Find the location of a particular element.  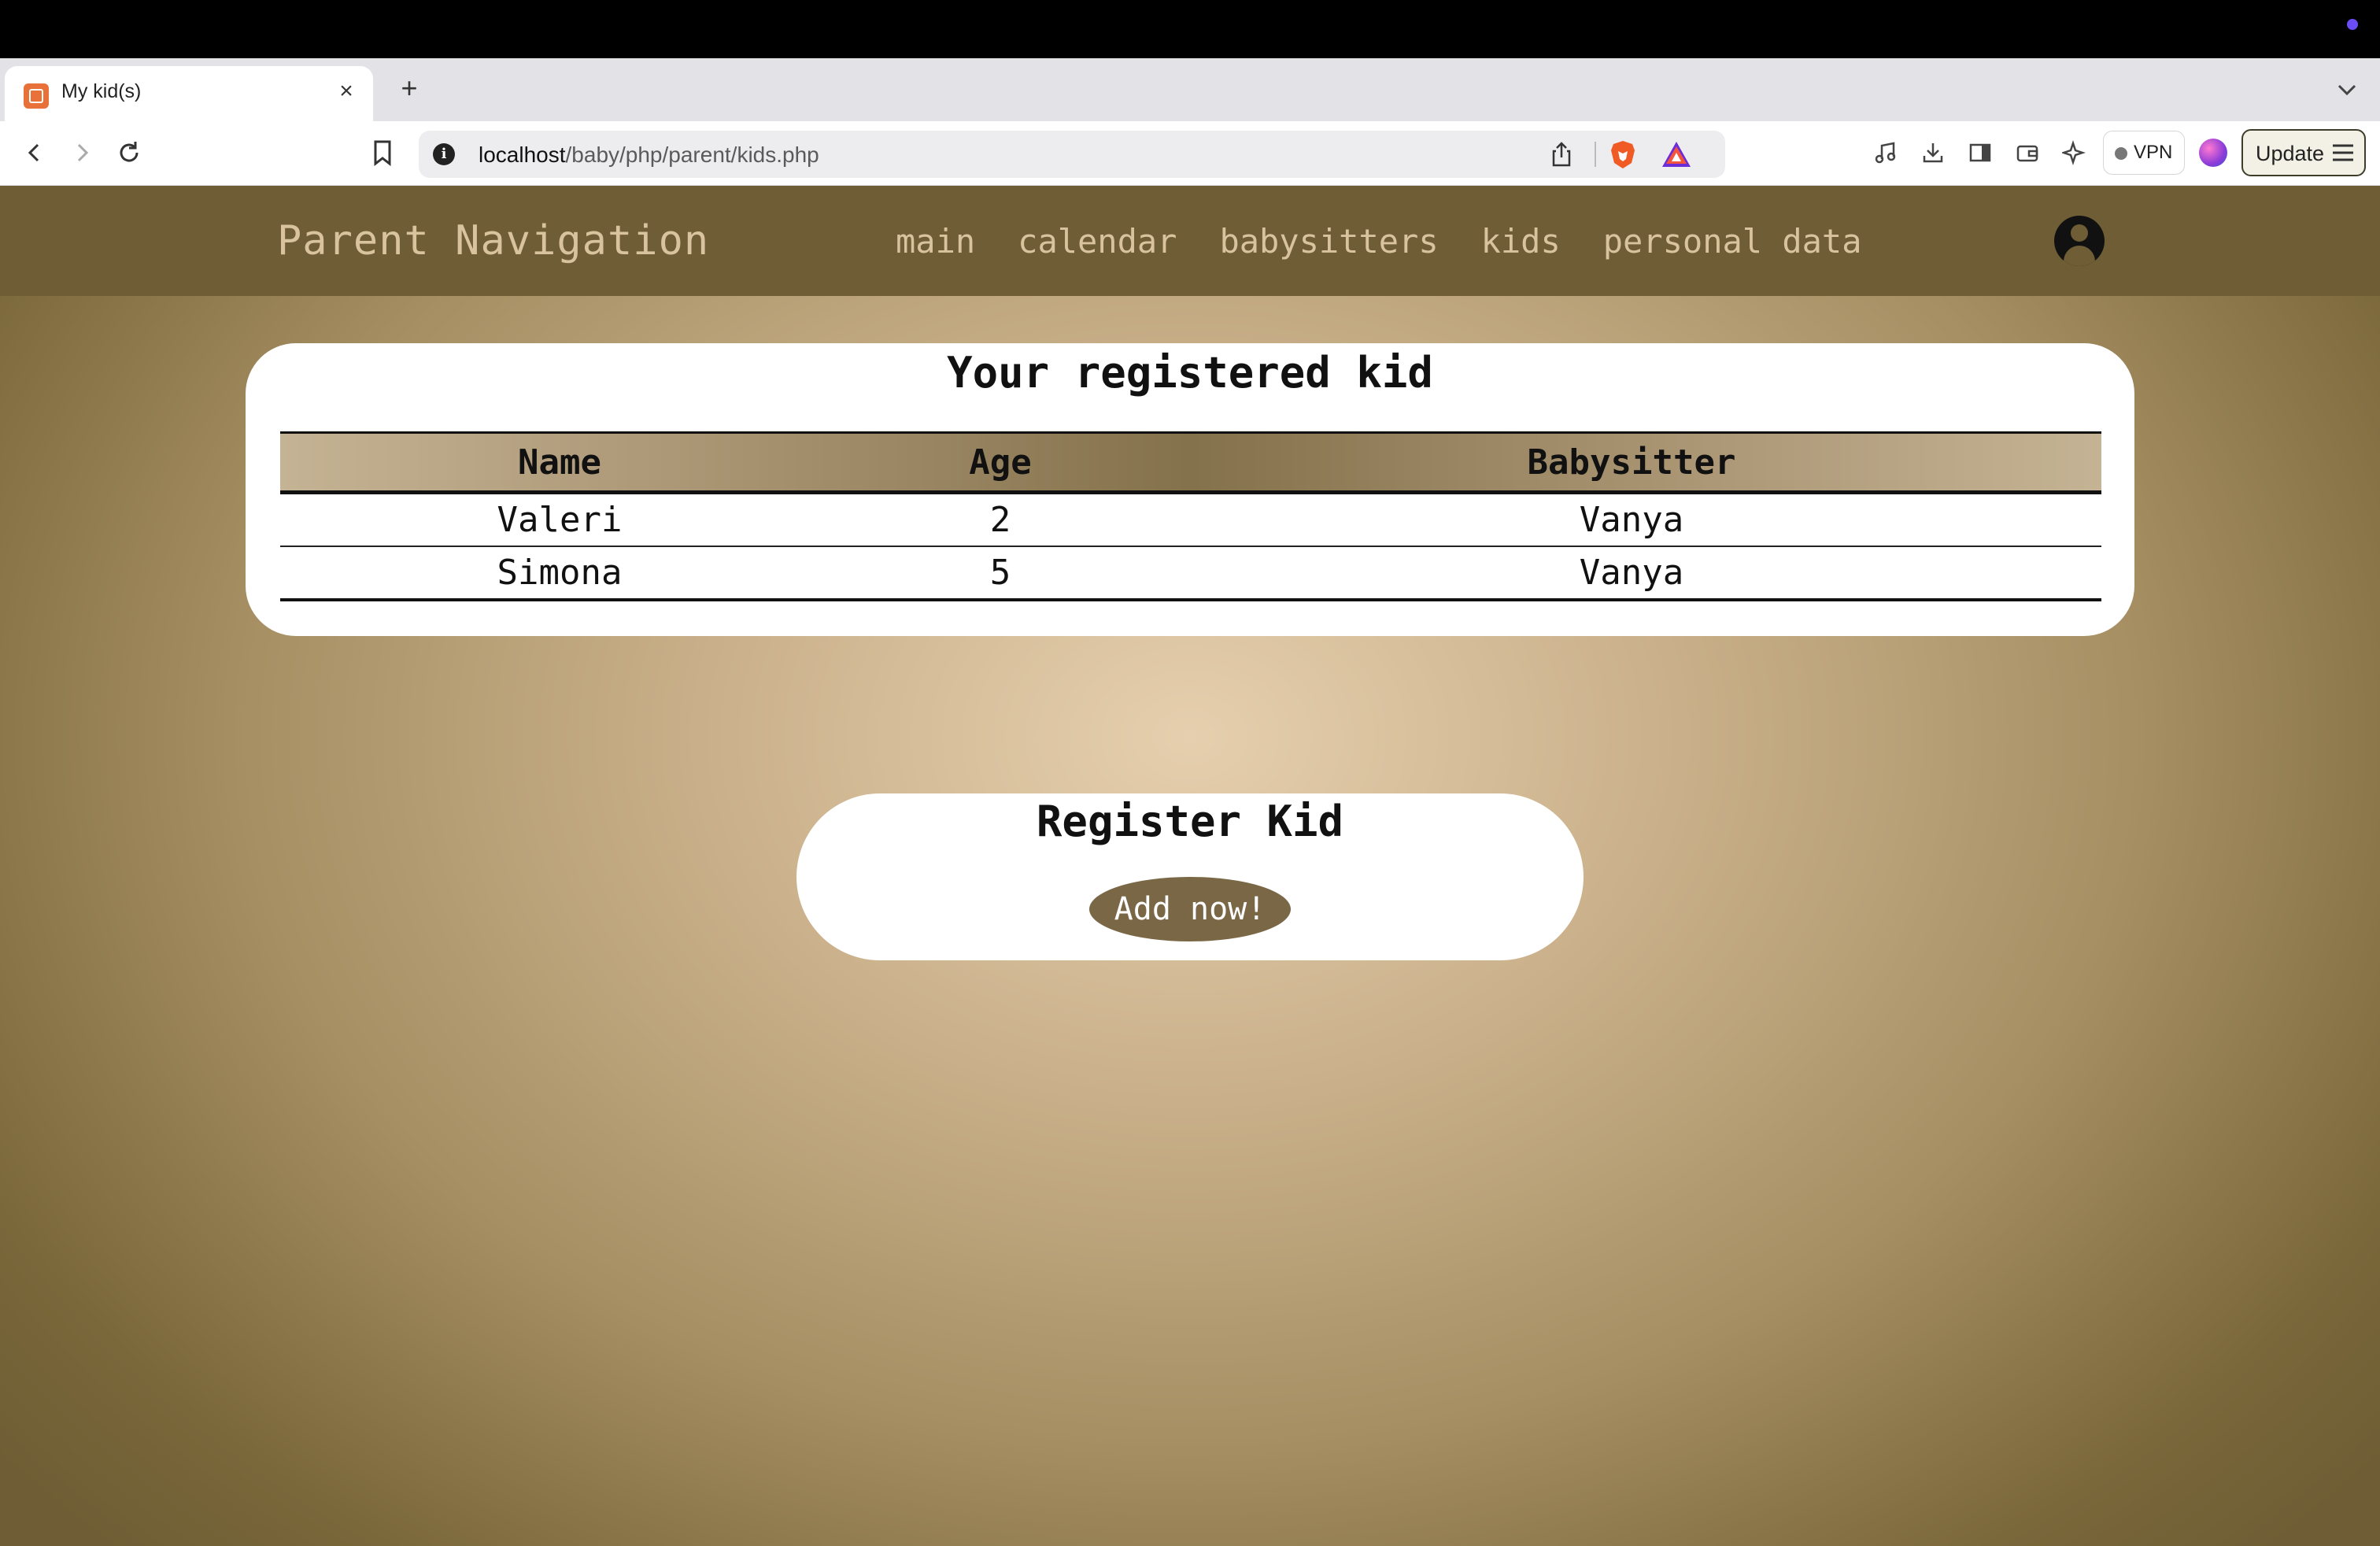

site-info-icon: i is located at coordinates (444, 154).